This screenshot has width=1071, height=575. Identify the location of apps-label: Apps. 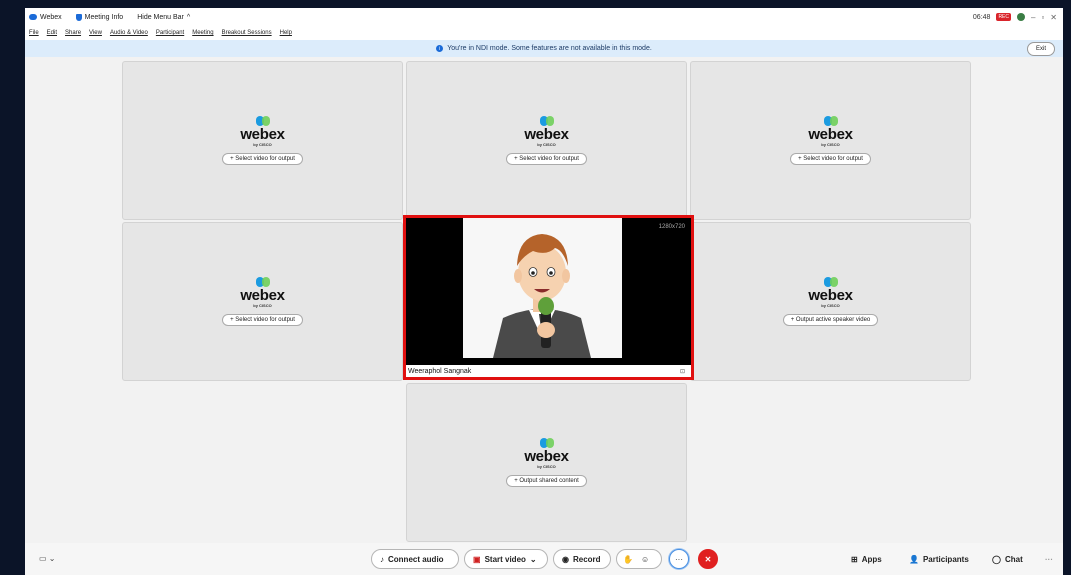
(871, 559).